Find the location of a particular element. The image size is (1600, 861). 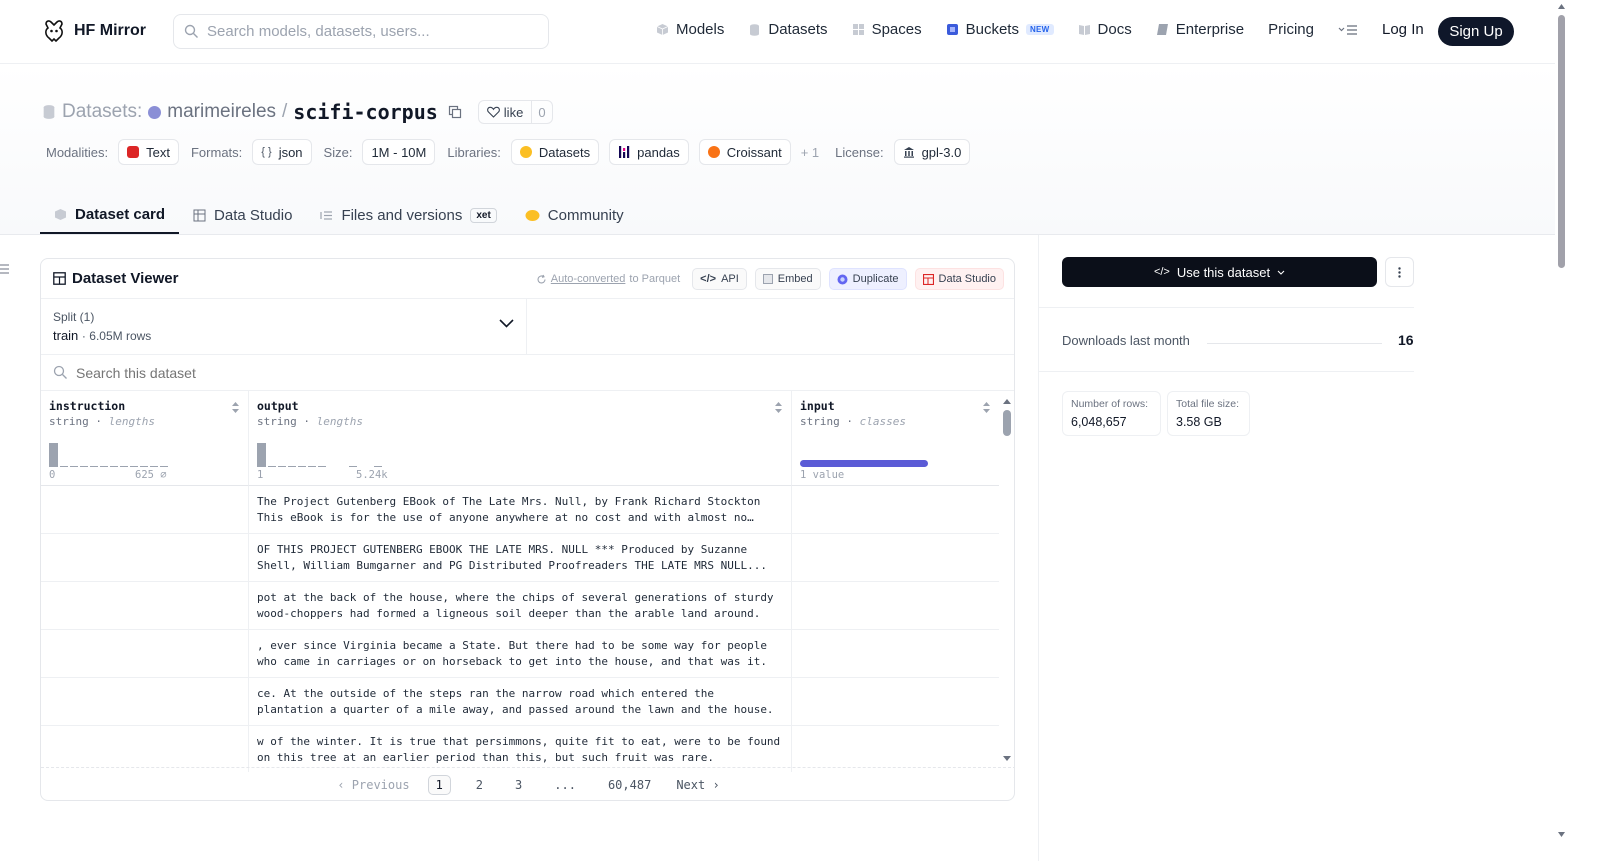

like-button: like 0 is located at coordinates (515, 112).